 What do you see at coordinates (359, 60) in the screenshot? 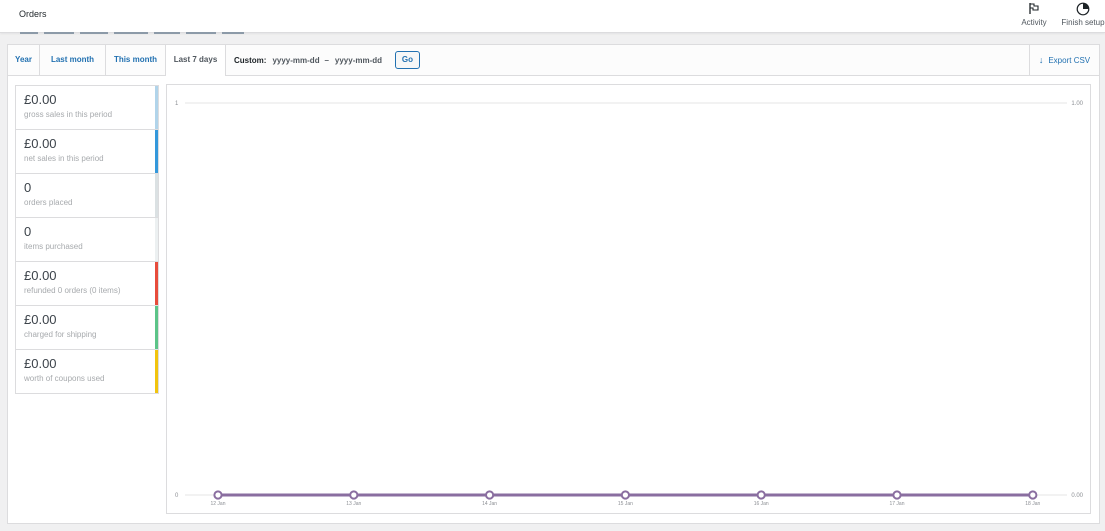
I see `end-date-input` at bounding box center [359, 60].